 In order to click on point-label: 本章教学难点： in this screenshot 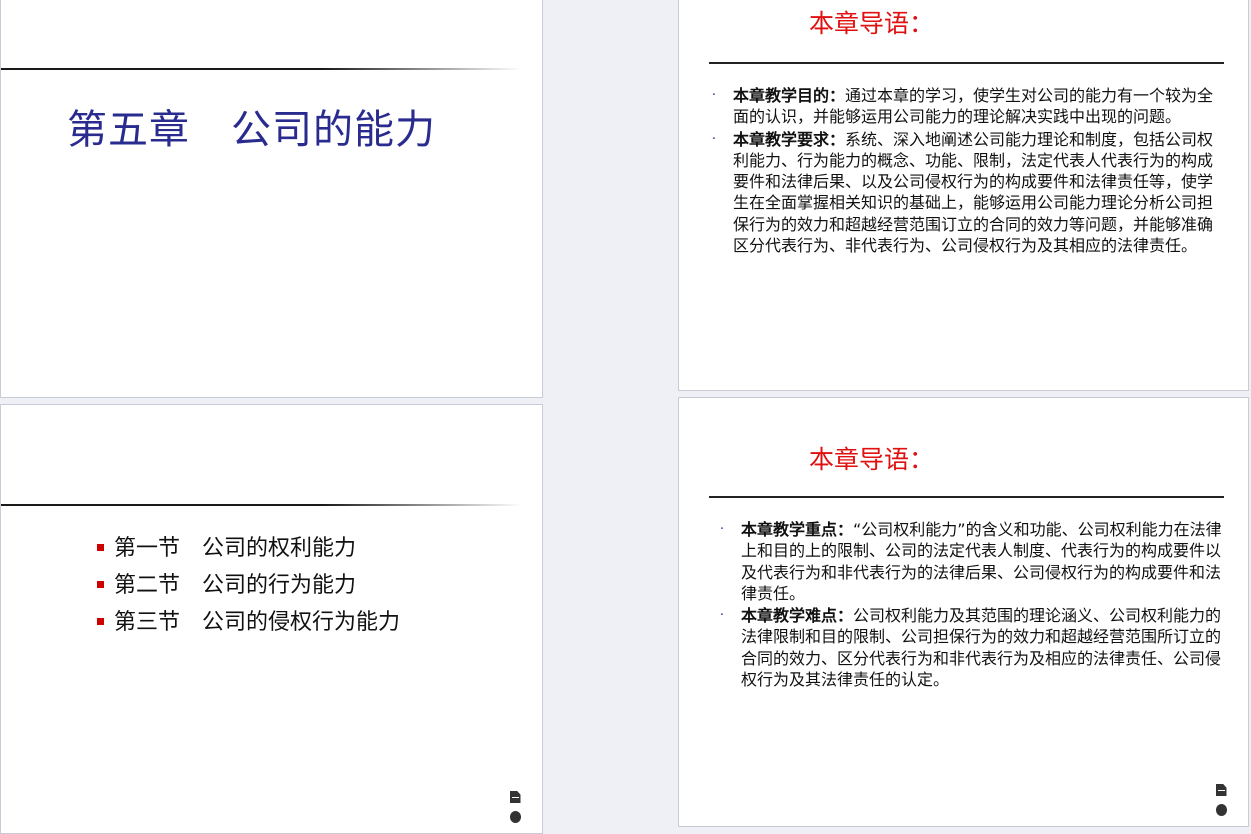, I will do `click(797, 616)`.